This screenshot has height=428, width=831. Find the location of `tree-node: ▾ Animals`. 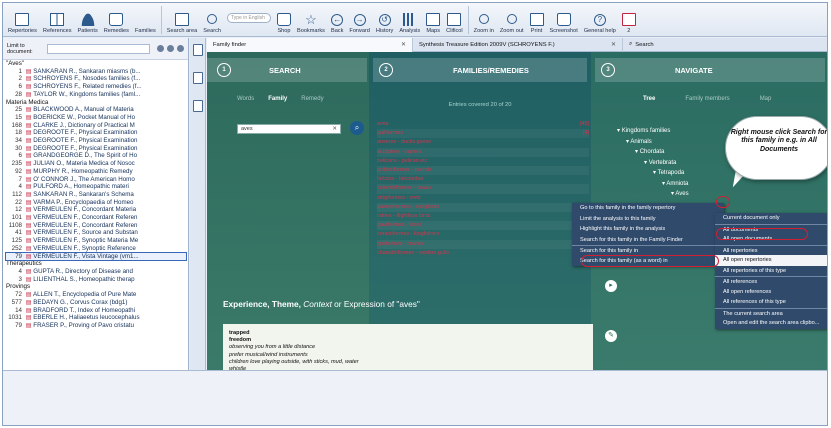

tree-node: ▾ Animals is located at coordinates (653, 142).